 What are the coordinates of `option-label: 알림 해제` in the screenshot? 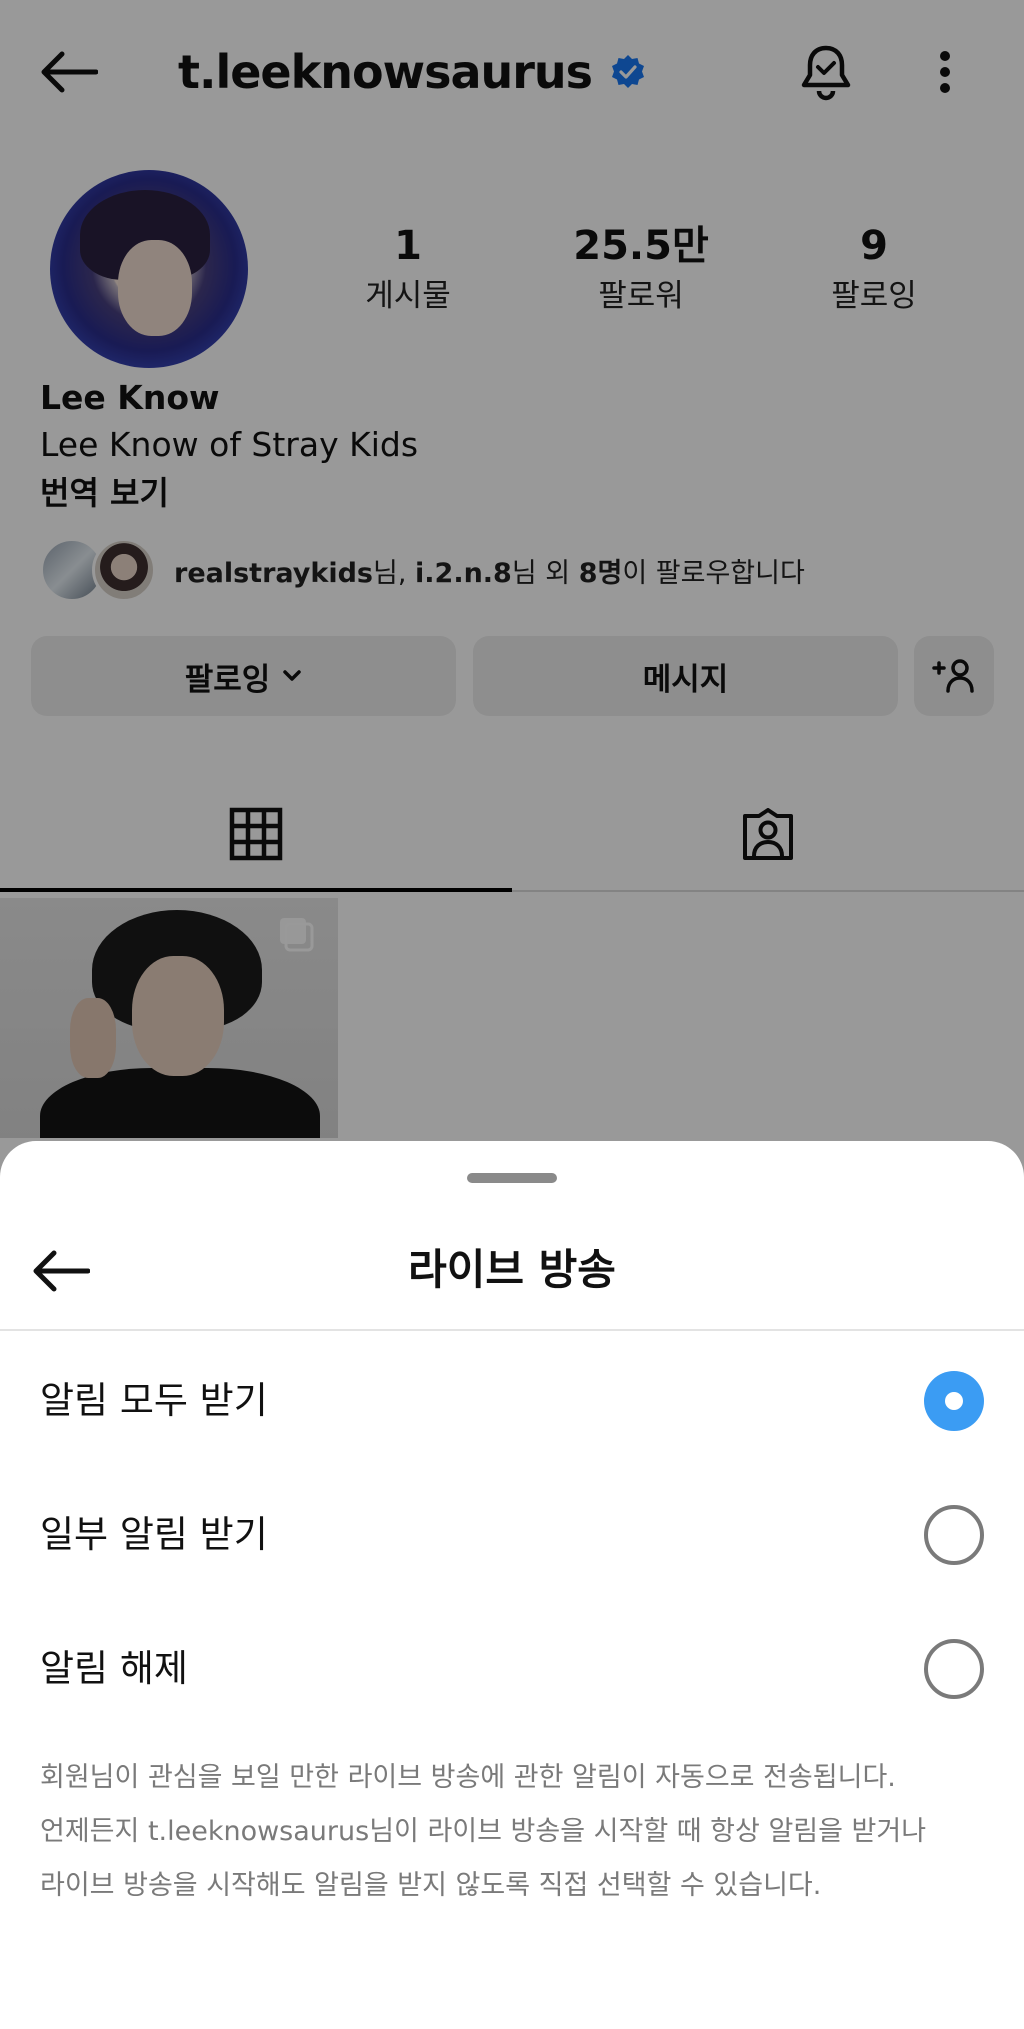 It's located at (114, 1668).